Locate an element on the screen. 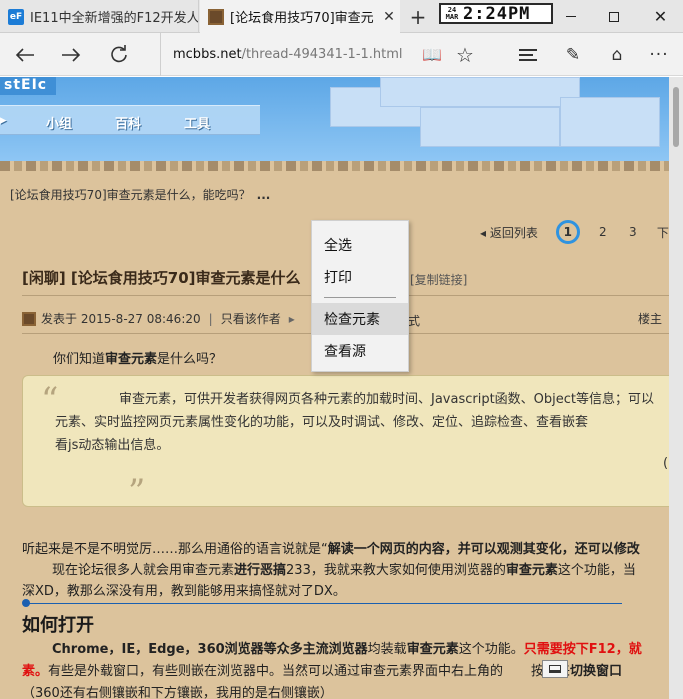 The height and width of the screenshot is (699, 683). posted-at: 发表于 2015-8-27 08:46:20 is located at coordinates (121, 319).